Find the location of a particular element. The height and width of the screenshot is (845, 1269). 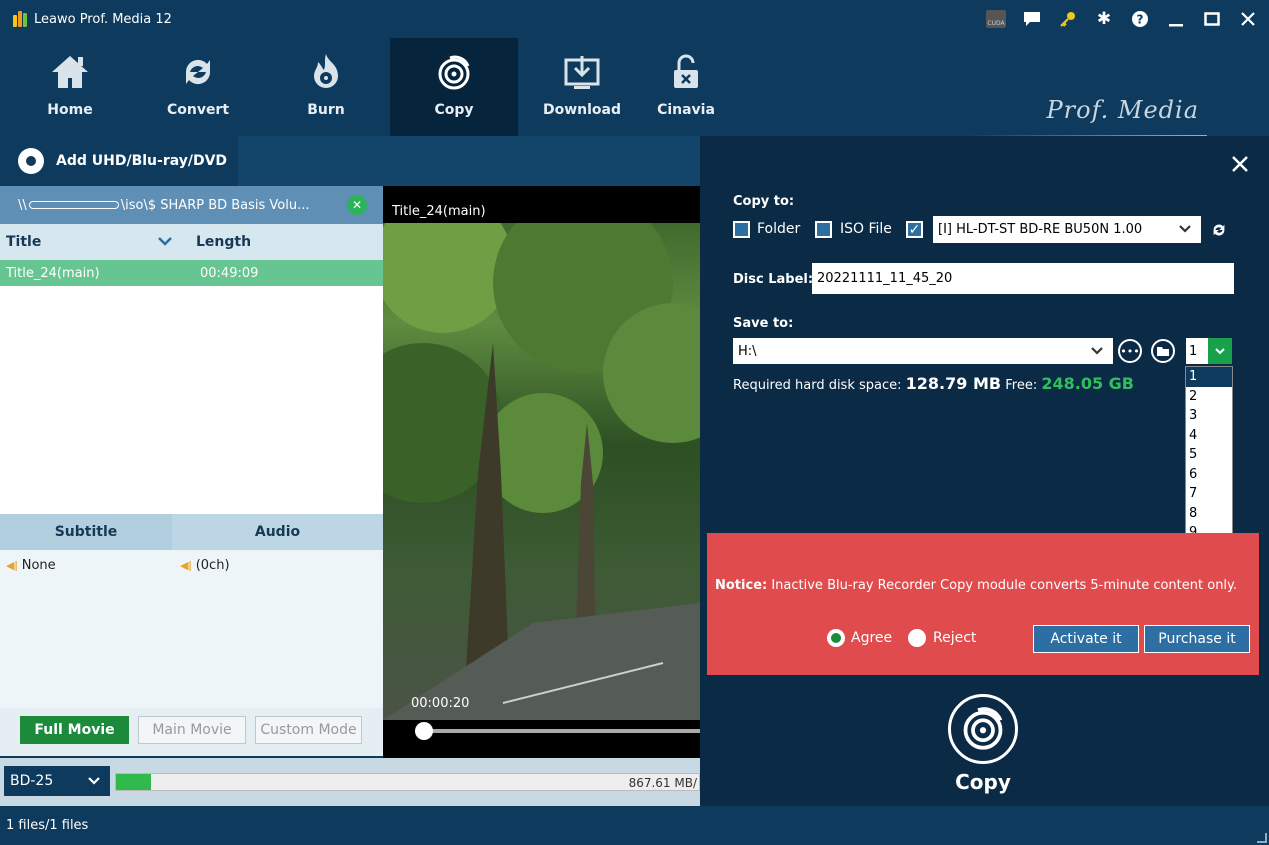

disk-type-select: BD-25 is located at coordinates (57, 781).